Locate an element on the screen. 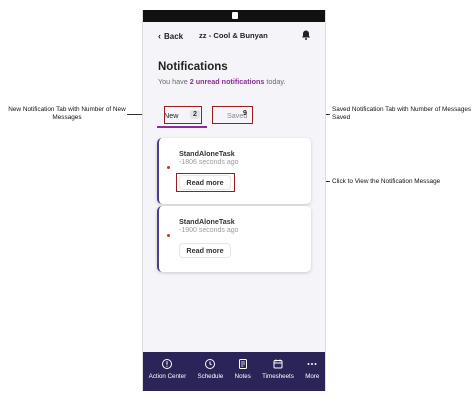 The width and height of the screenshot is (474, 402). alert-circle-icon is located at coordinates (167, 364).